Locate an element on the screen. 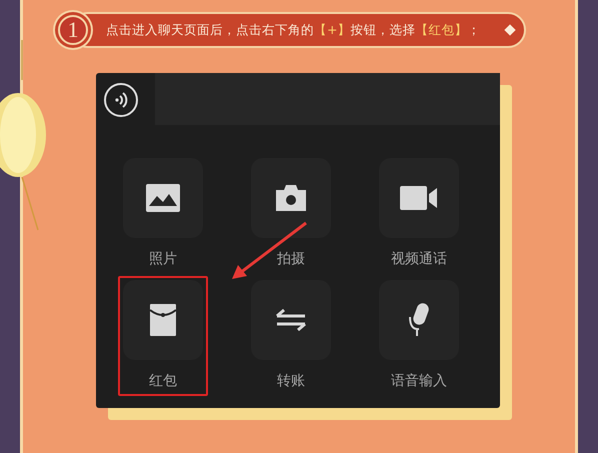 This screenshot has height=453, width=598. transfer-arrows-icon is located at coordinates (291, 320).